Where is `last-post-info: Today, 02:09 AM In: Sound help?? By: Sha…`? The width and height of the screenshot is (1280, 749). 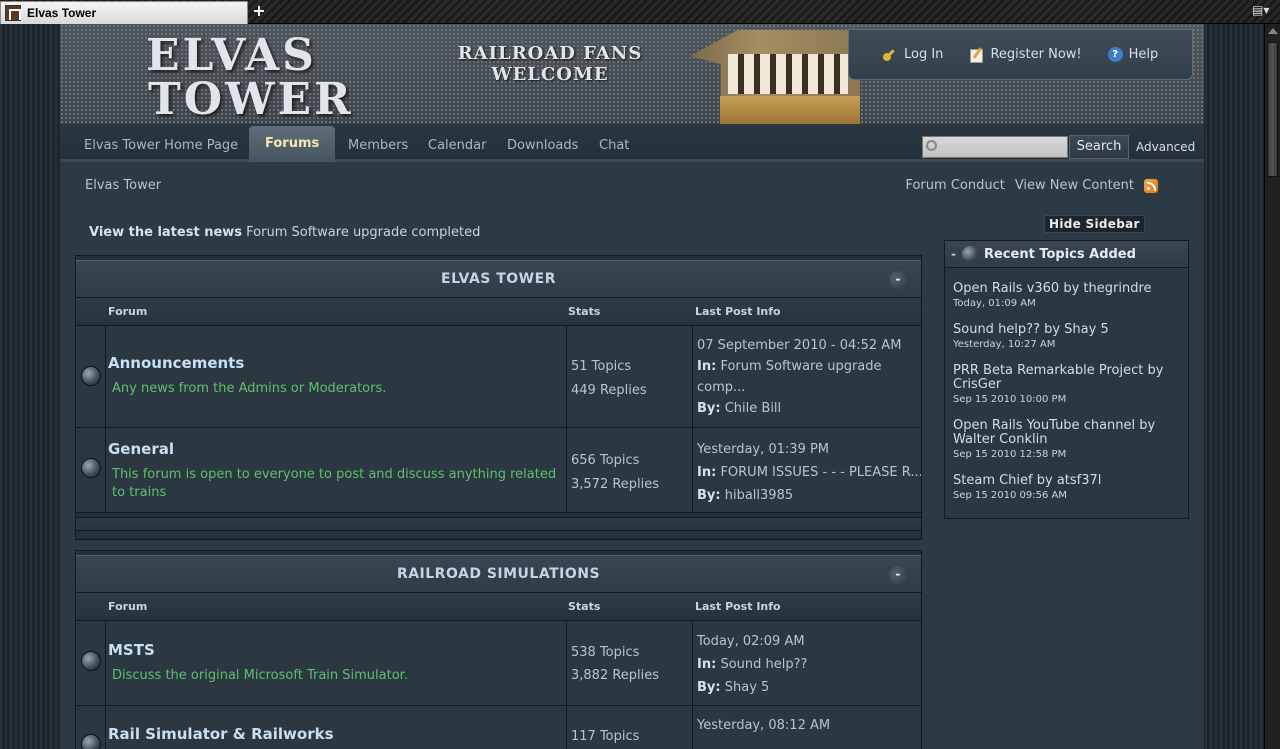 last-post-info: Today, 02:09 AM In: Sound help?? By: Sha… is located at coordinates (807, 663).